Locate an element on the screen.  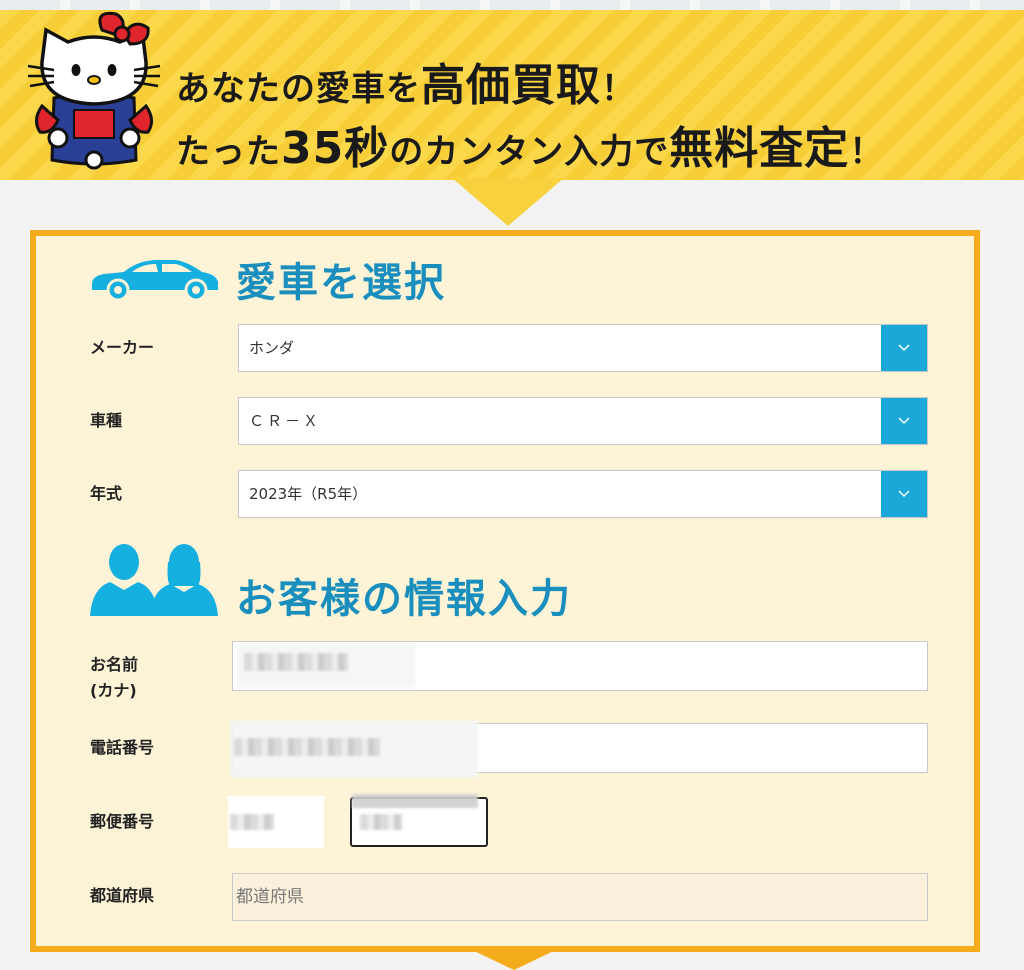
year-value: 2023年（R5年） is located at coordinates (308, 494).